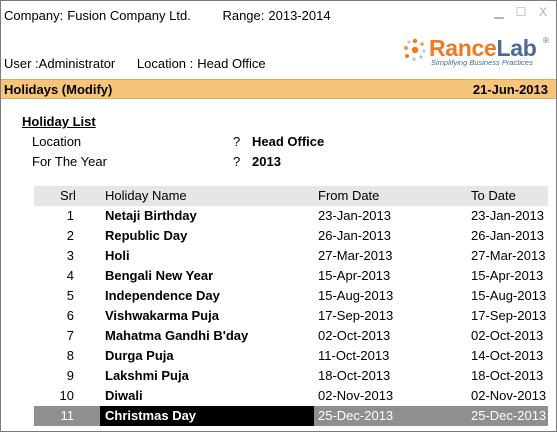 The width and height of the screenshot is (557, 432). I want to click on year-field-row: For The Year ? 2013, so click(282, 163).